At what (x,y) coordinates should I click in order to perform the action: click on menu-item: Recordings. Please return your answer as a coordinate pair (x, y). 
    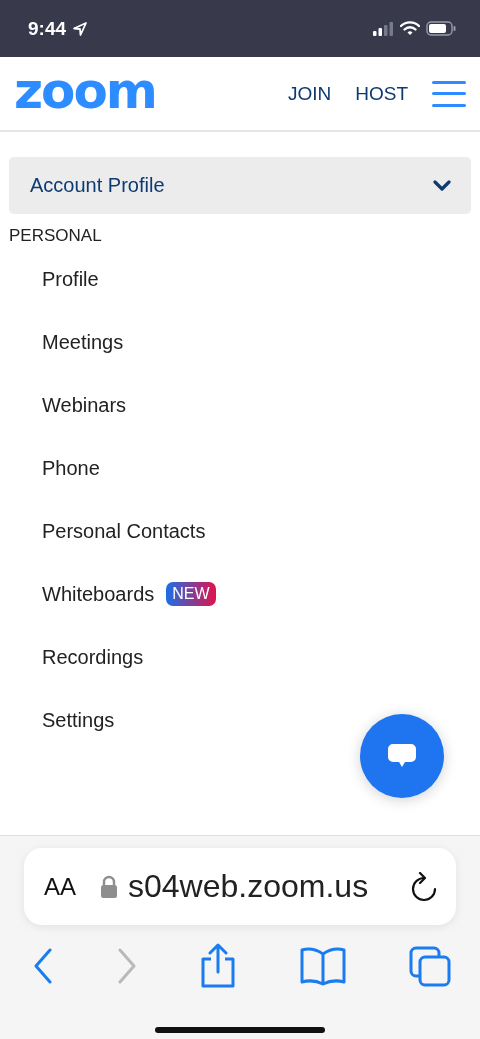
    Looking at the image, I should click on (93, 657).